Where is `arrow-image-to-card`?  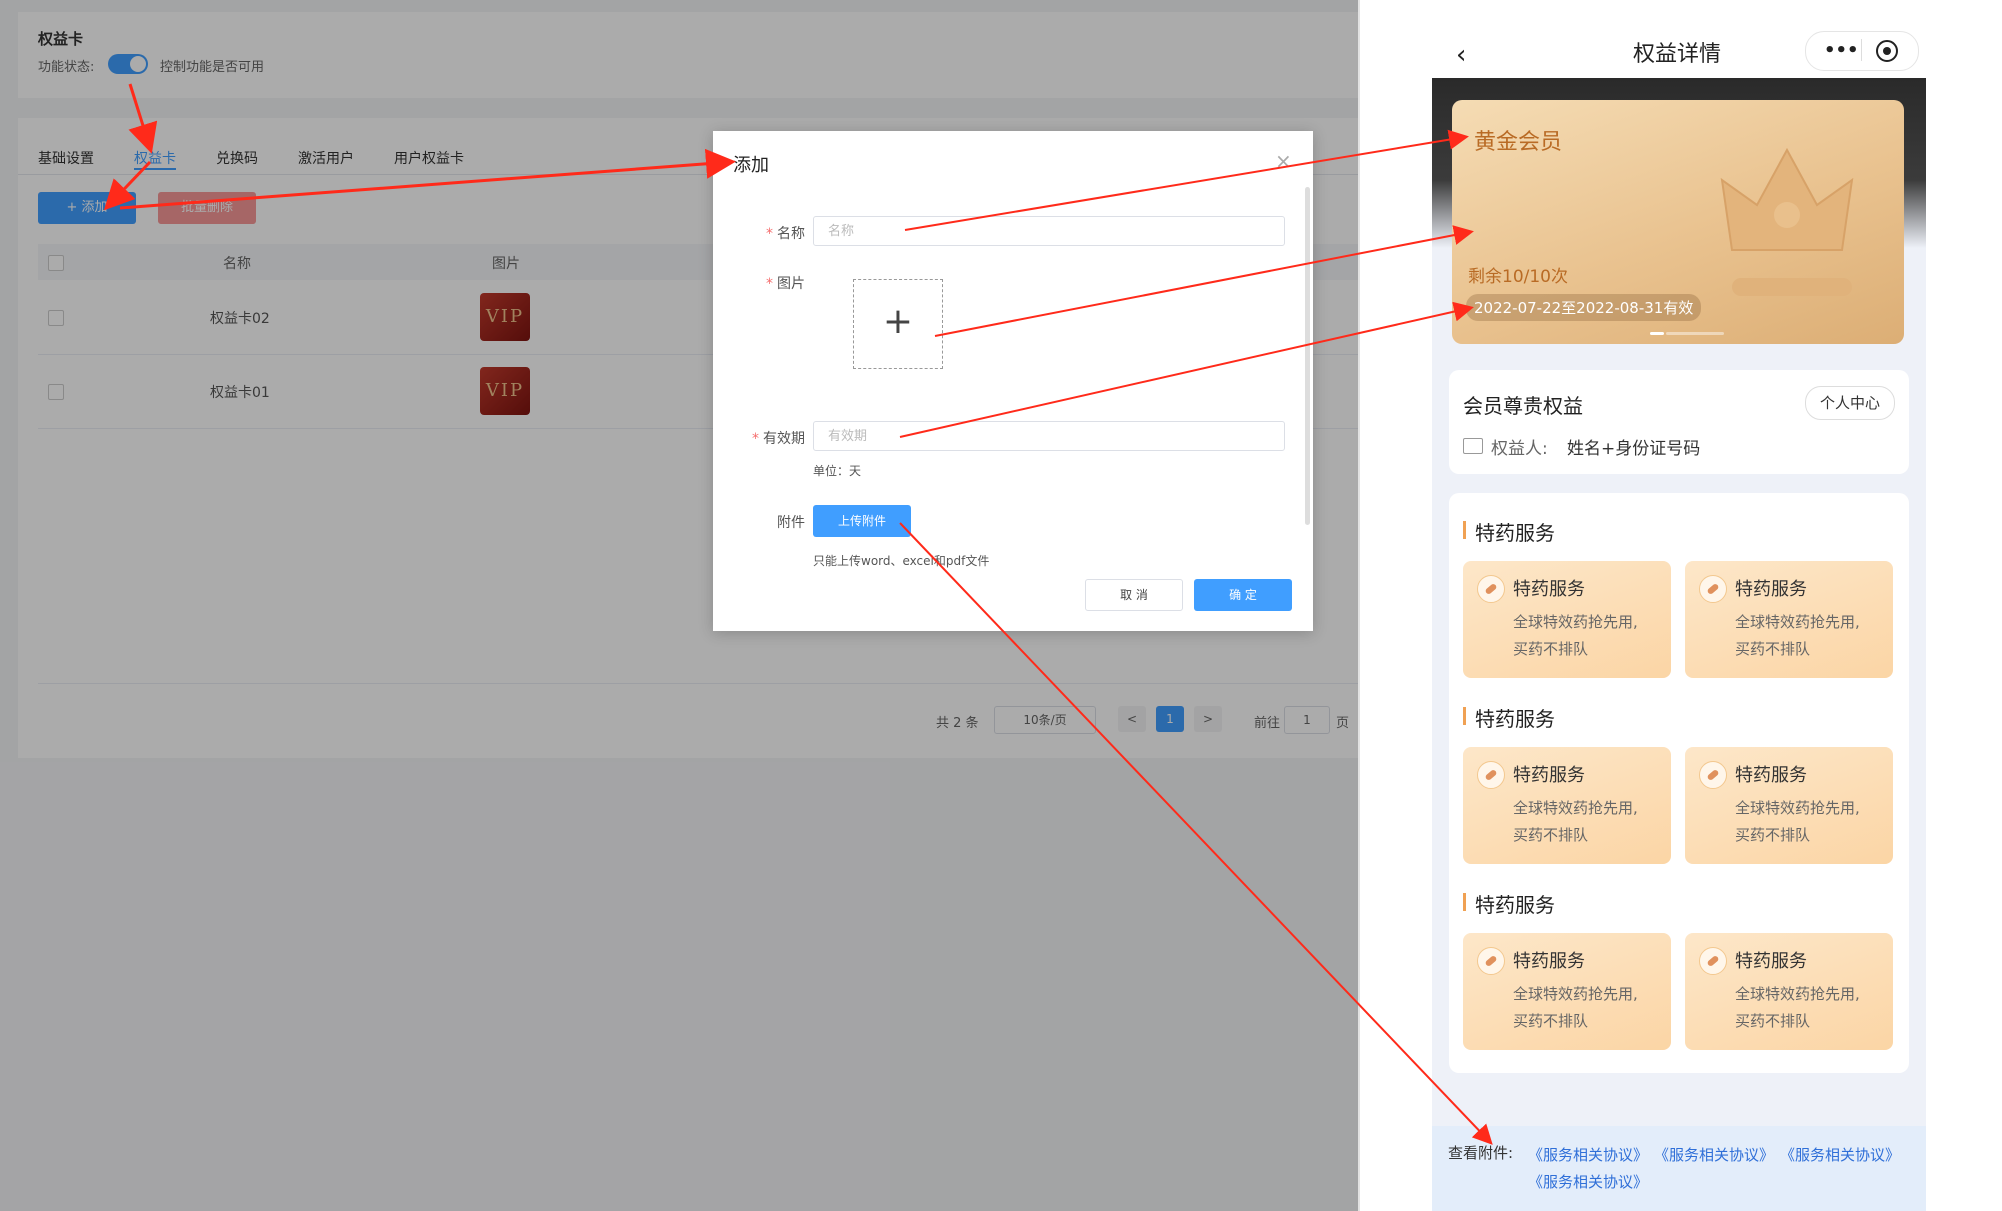
arrow-image-to-card is located at coordinates (1204, 281).